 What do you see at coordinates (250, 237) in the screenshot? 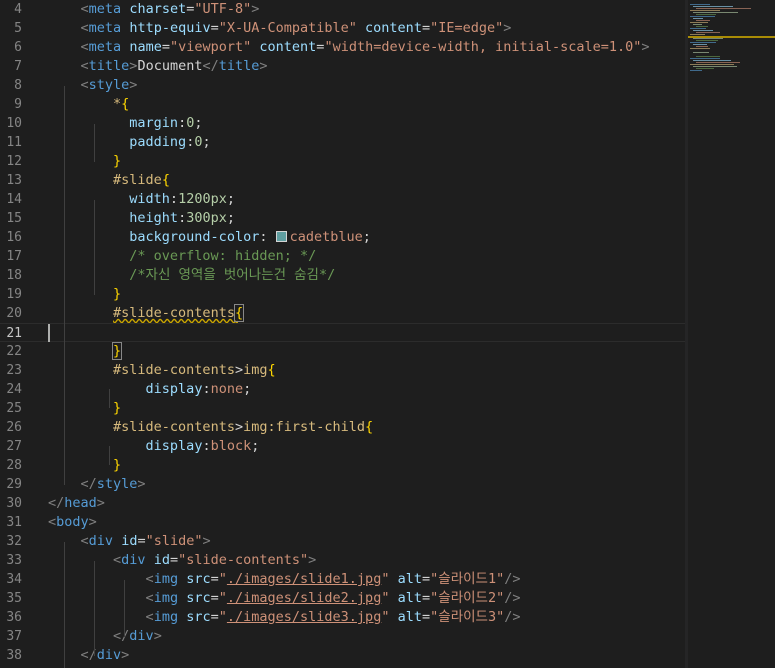
I see `code-text: background-color: cadetblue;` at bounding box center [250, 237].